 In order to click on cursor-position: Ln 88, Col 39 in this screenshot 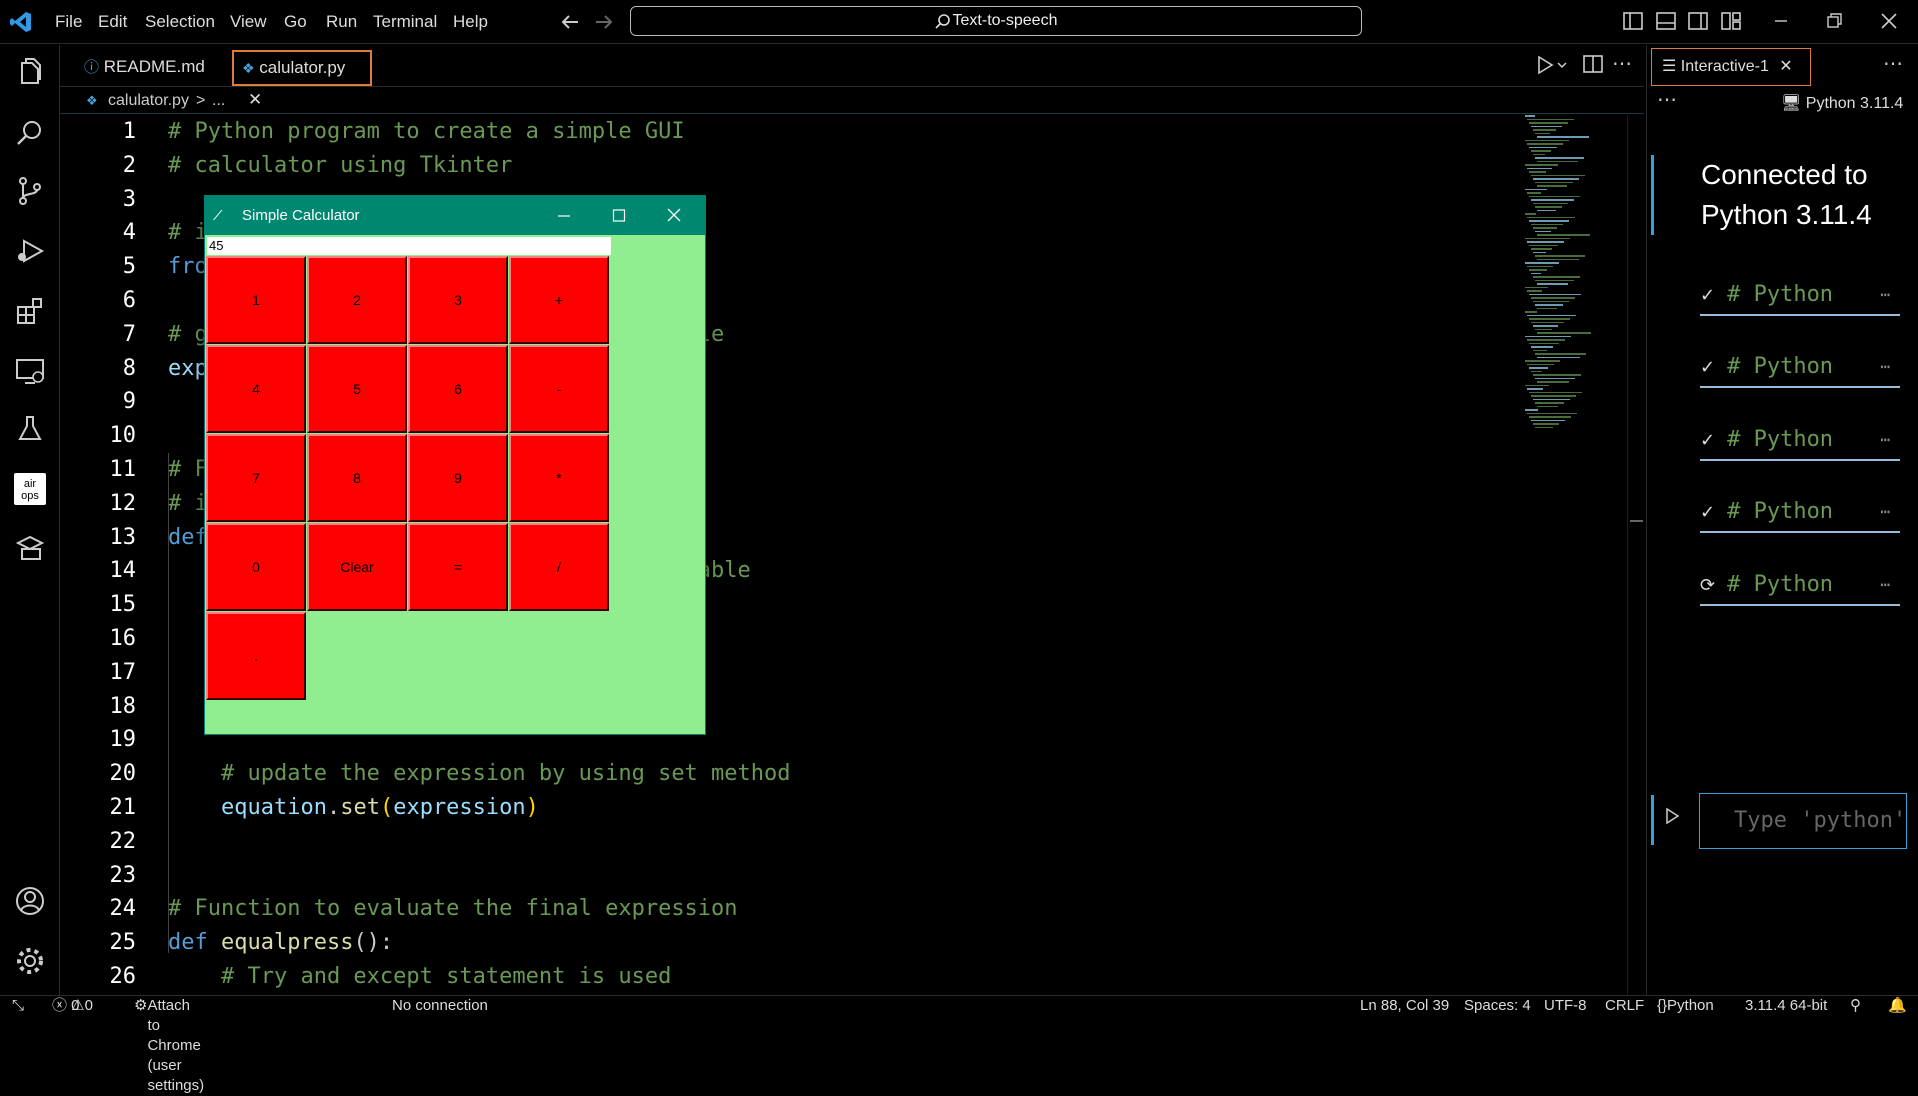, I will do `click(1404, 1006)`.